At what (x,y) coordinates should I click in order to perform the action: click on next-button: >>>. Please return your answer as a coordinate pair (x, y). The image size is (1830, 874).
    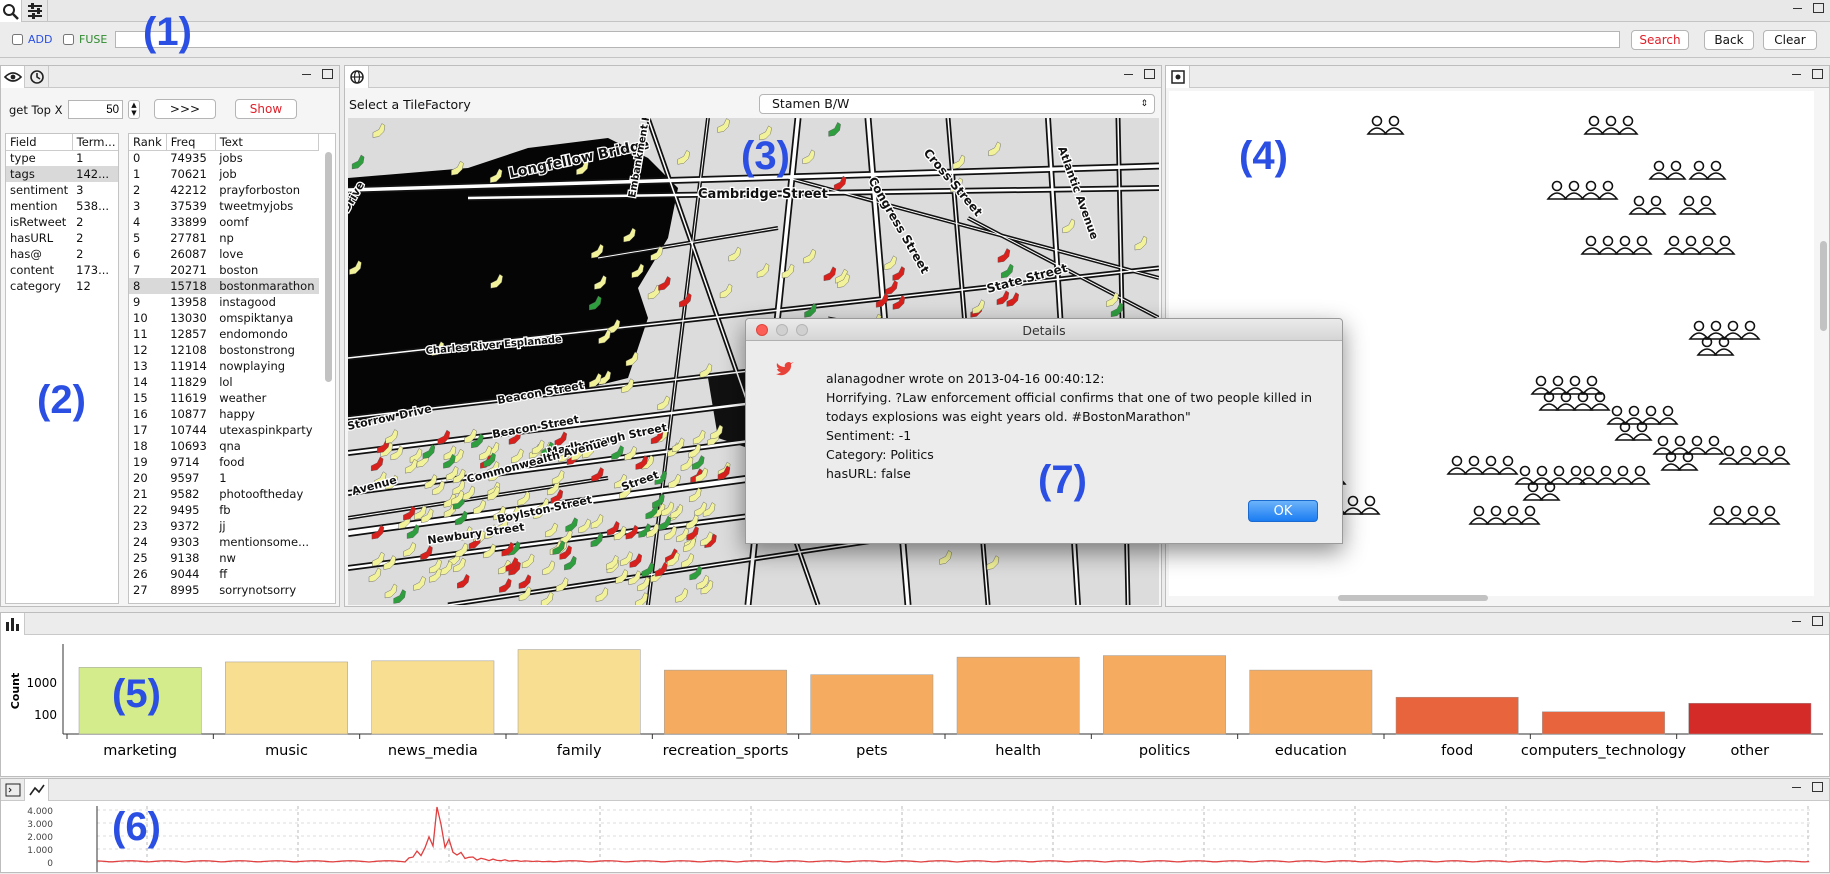
    Looking at the image, I should click on (185, 109).